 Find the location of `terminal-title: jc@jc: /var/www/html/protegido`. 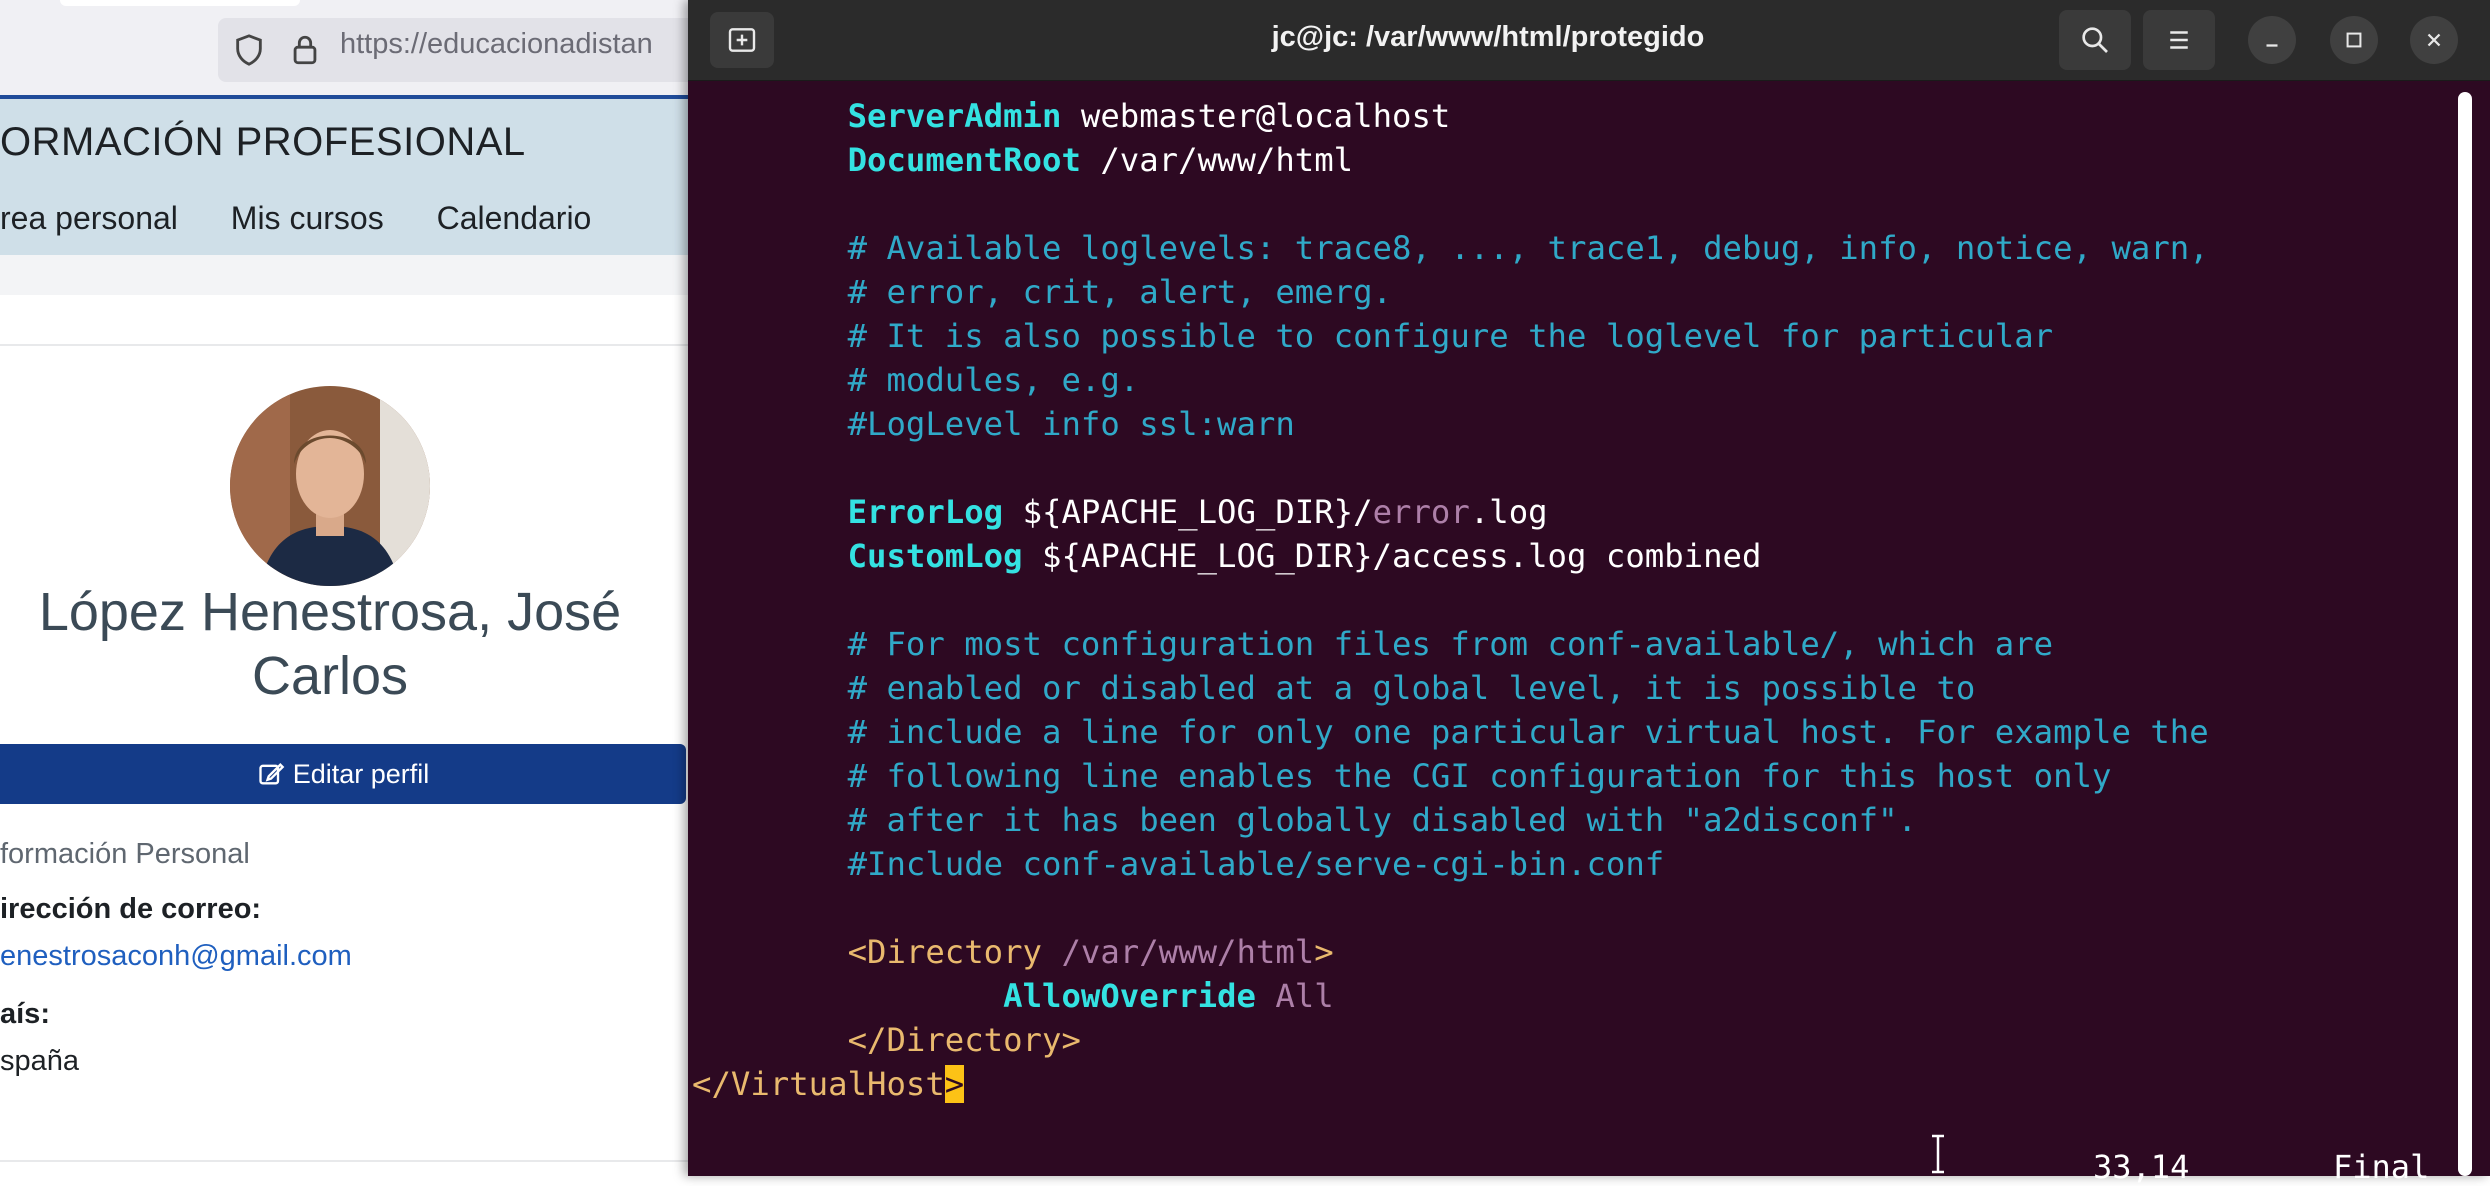

terminal-title: jc@jc: /var/www/html/protegido is located at coordinates (1488, 37).